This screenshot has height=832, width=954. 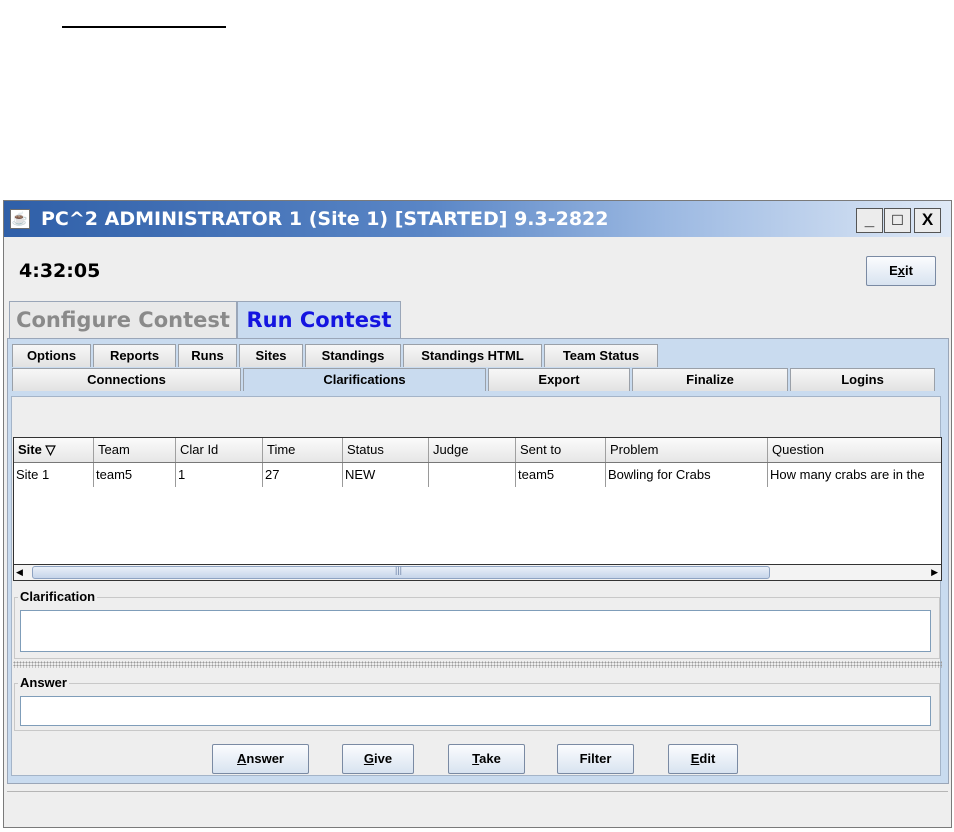 I want to click on split-pane-divider, so click(x=477, y=664).